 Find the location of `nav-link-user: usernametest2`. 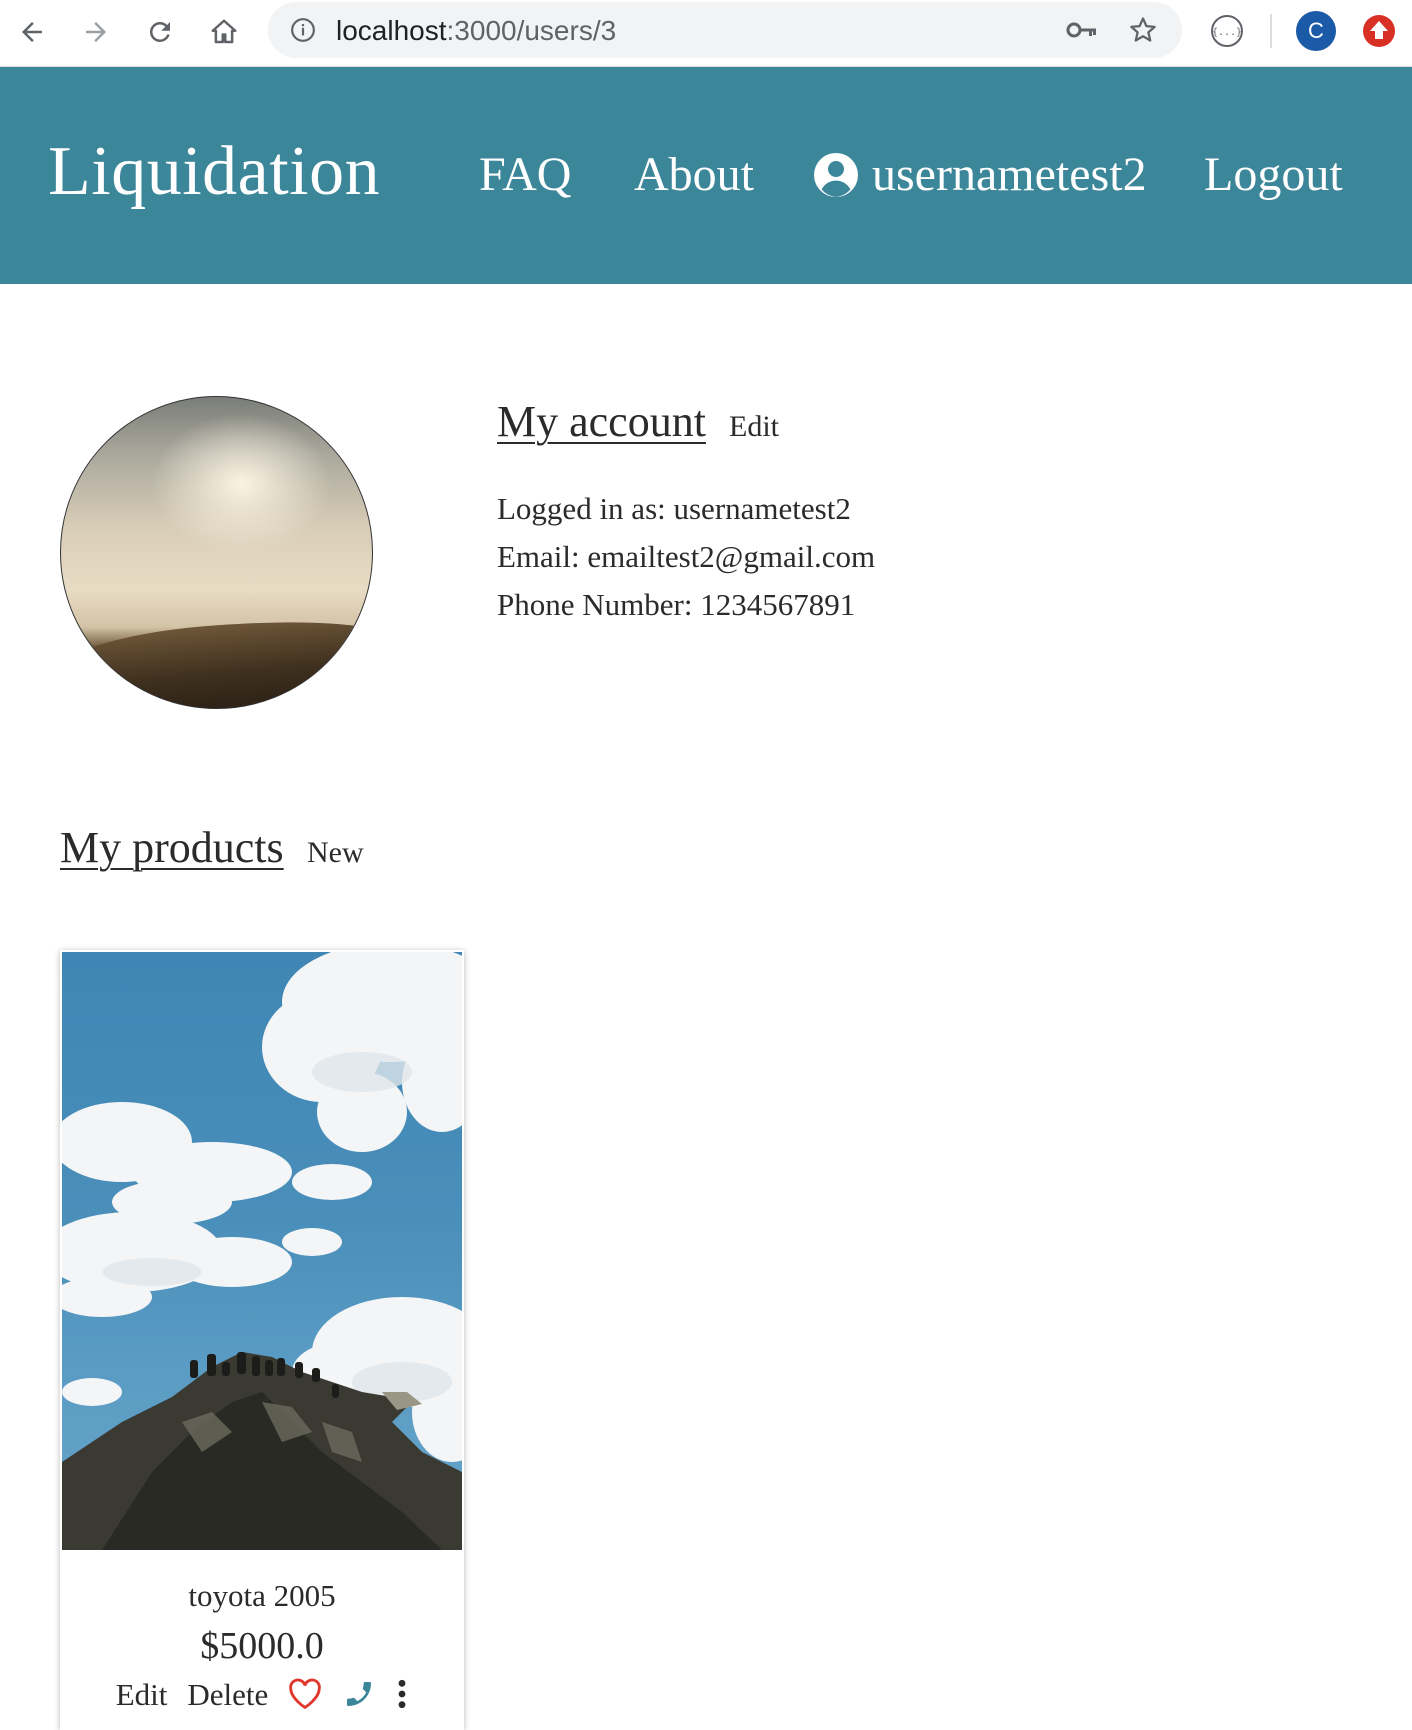

nav-link-user: usernametest2 is located at coordinates (979, 175).